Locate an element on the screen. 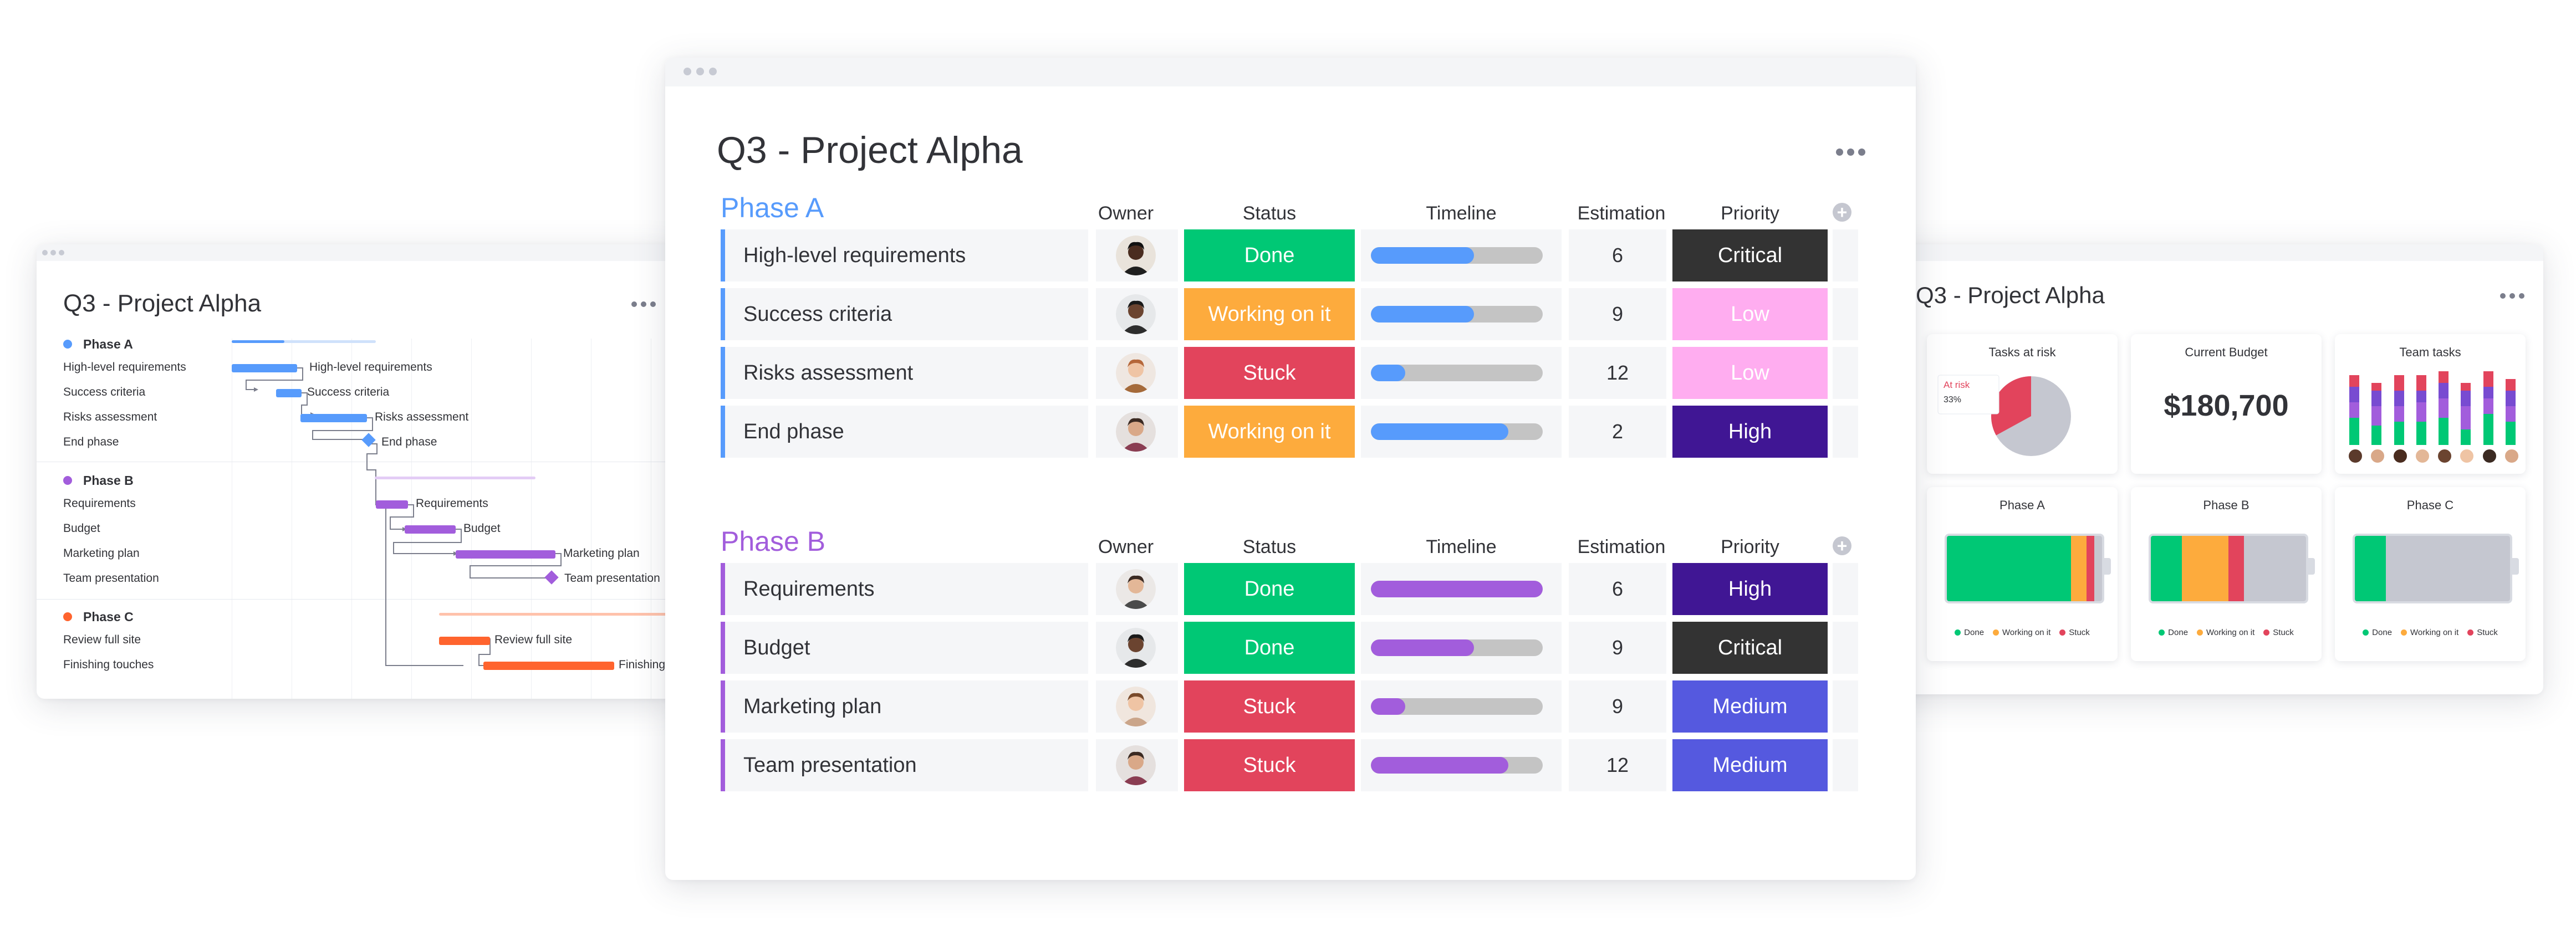 This screenshot has height=947, width=2576. item-row: Marketing plan Stuck 9 Medium is located at coordinates (1289, 706).